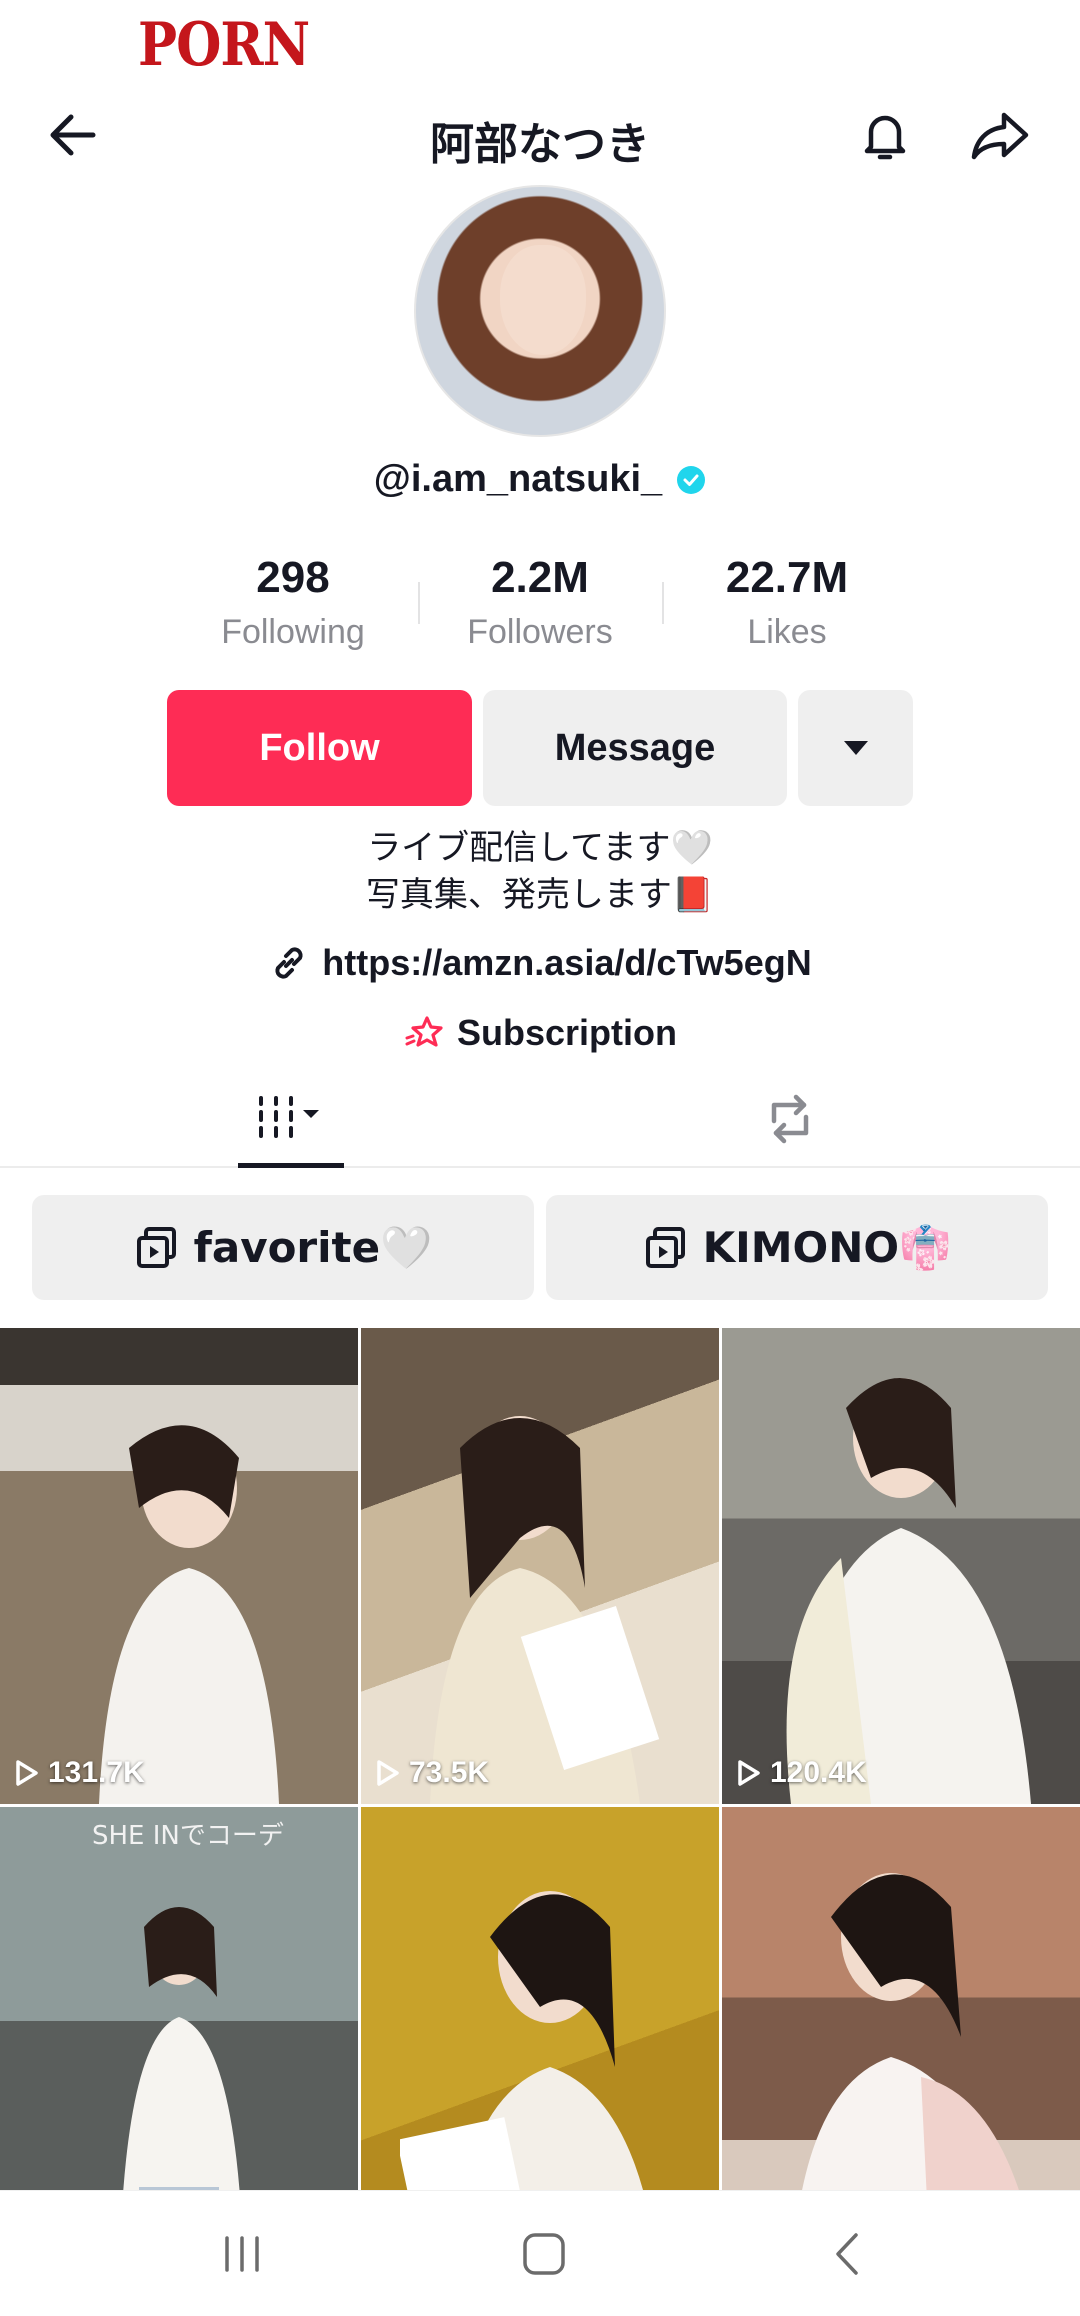  What do you see at coordinates (540, 135) in the screenshot?
I see `top-bar: 阿部なつき` at bounding box center [540, 135].